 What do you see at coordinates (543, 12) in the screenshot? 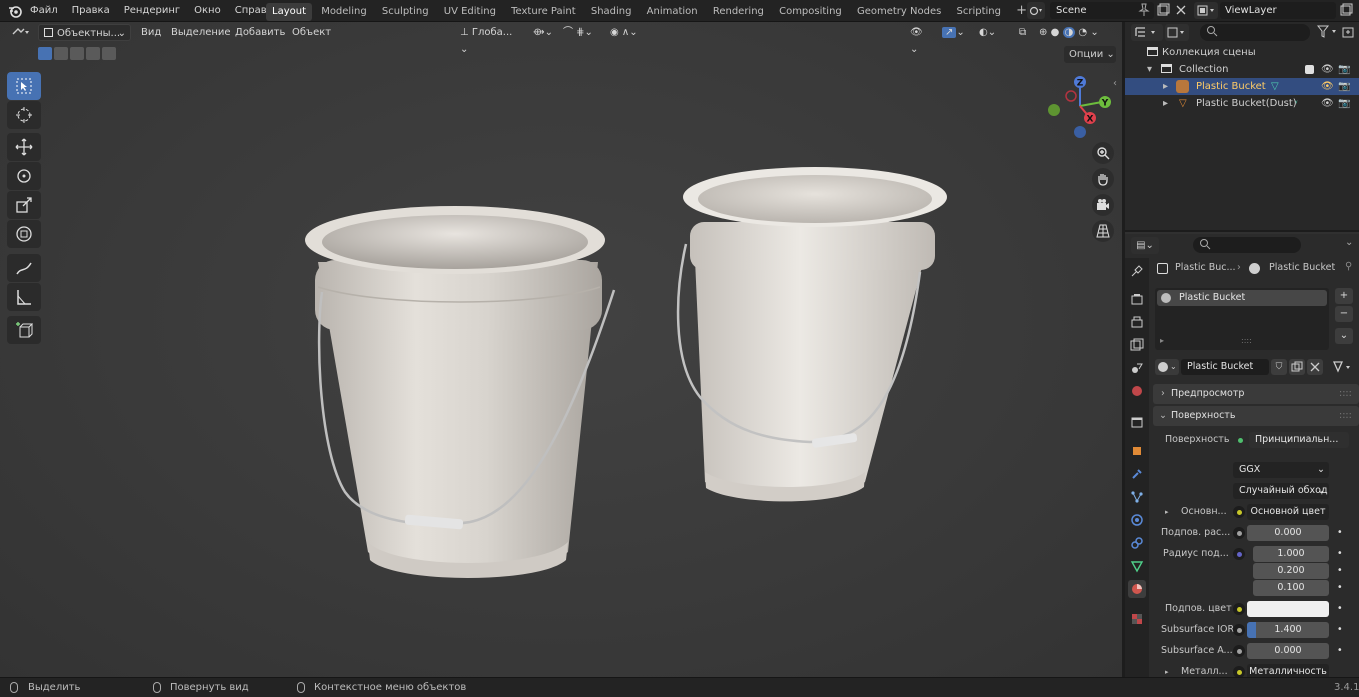
I see `tab-texture-paint: Texture Paint` at bounding box center [543, 12].